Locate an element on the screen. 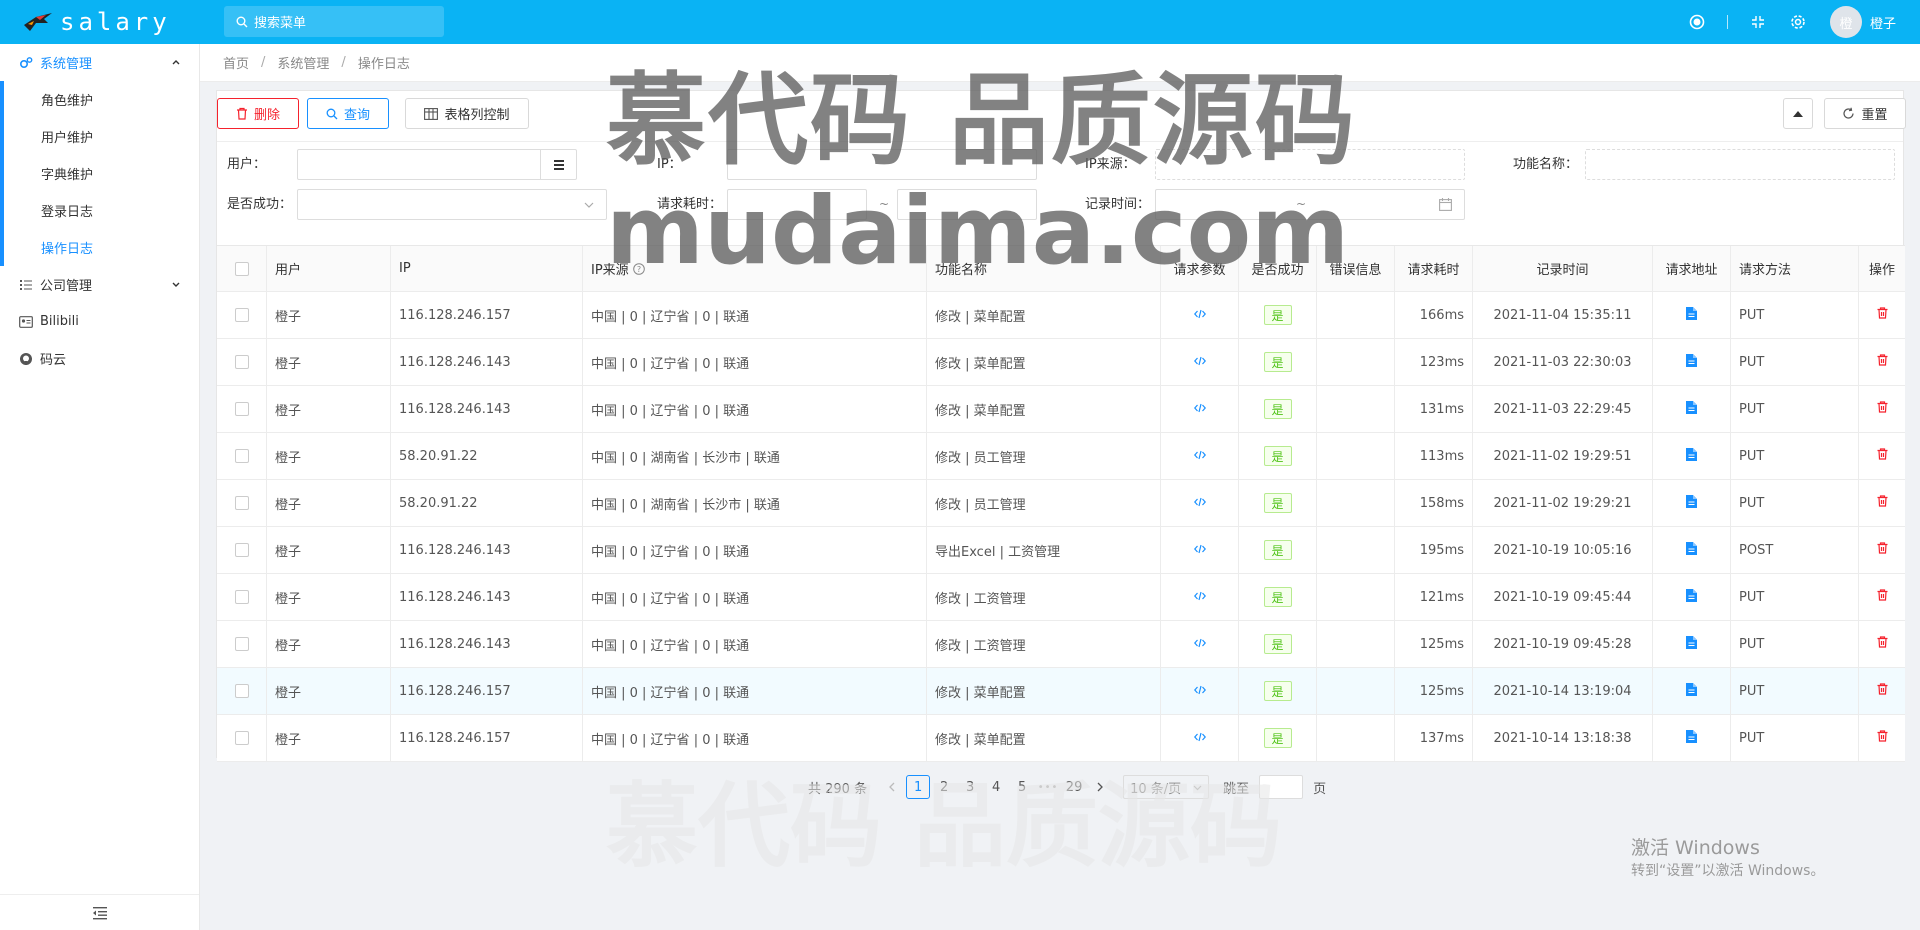 The width and height of the screenshot is (1920, 930). breadcrumb-system: 系统管理 is located at coordinates (303, 62).